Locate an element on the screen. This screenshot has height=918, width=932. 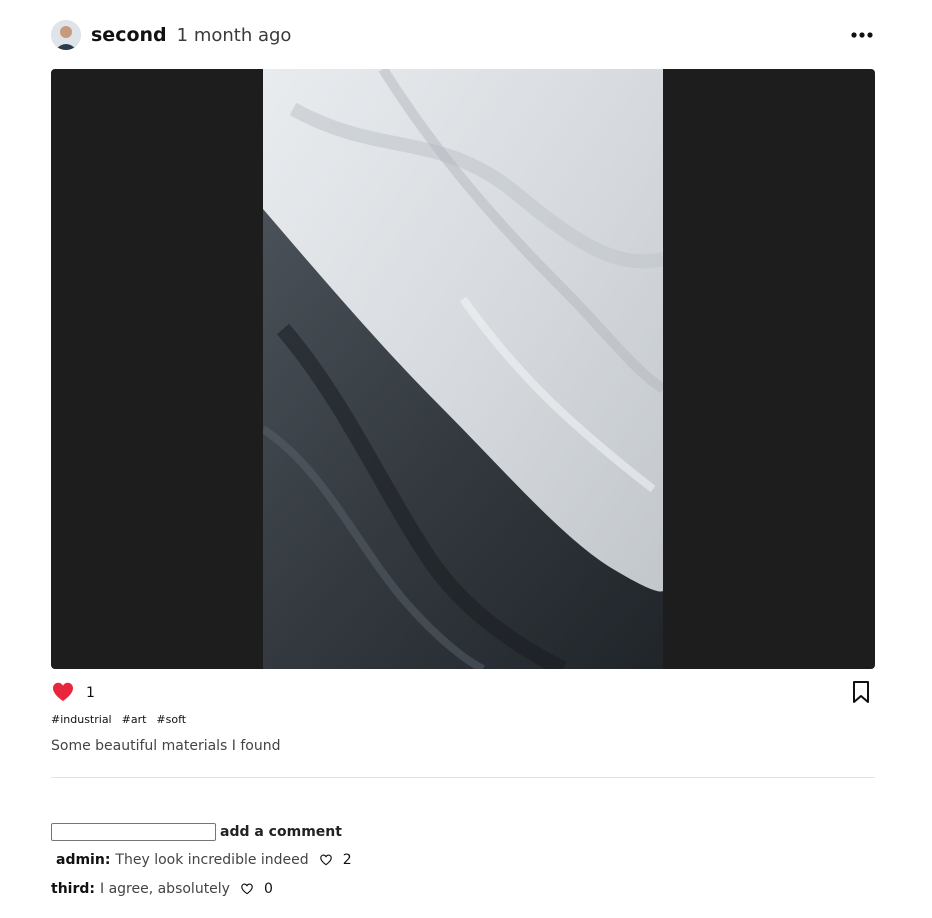
comment-form: add a comment is located at coordinates (196, 832).